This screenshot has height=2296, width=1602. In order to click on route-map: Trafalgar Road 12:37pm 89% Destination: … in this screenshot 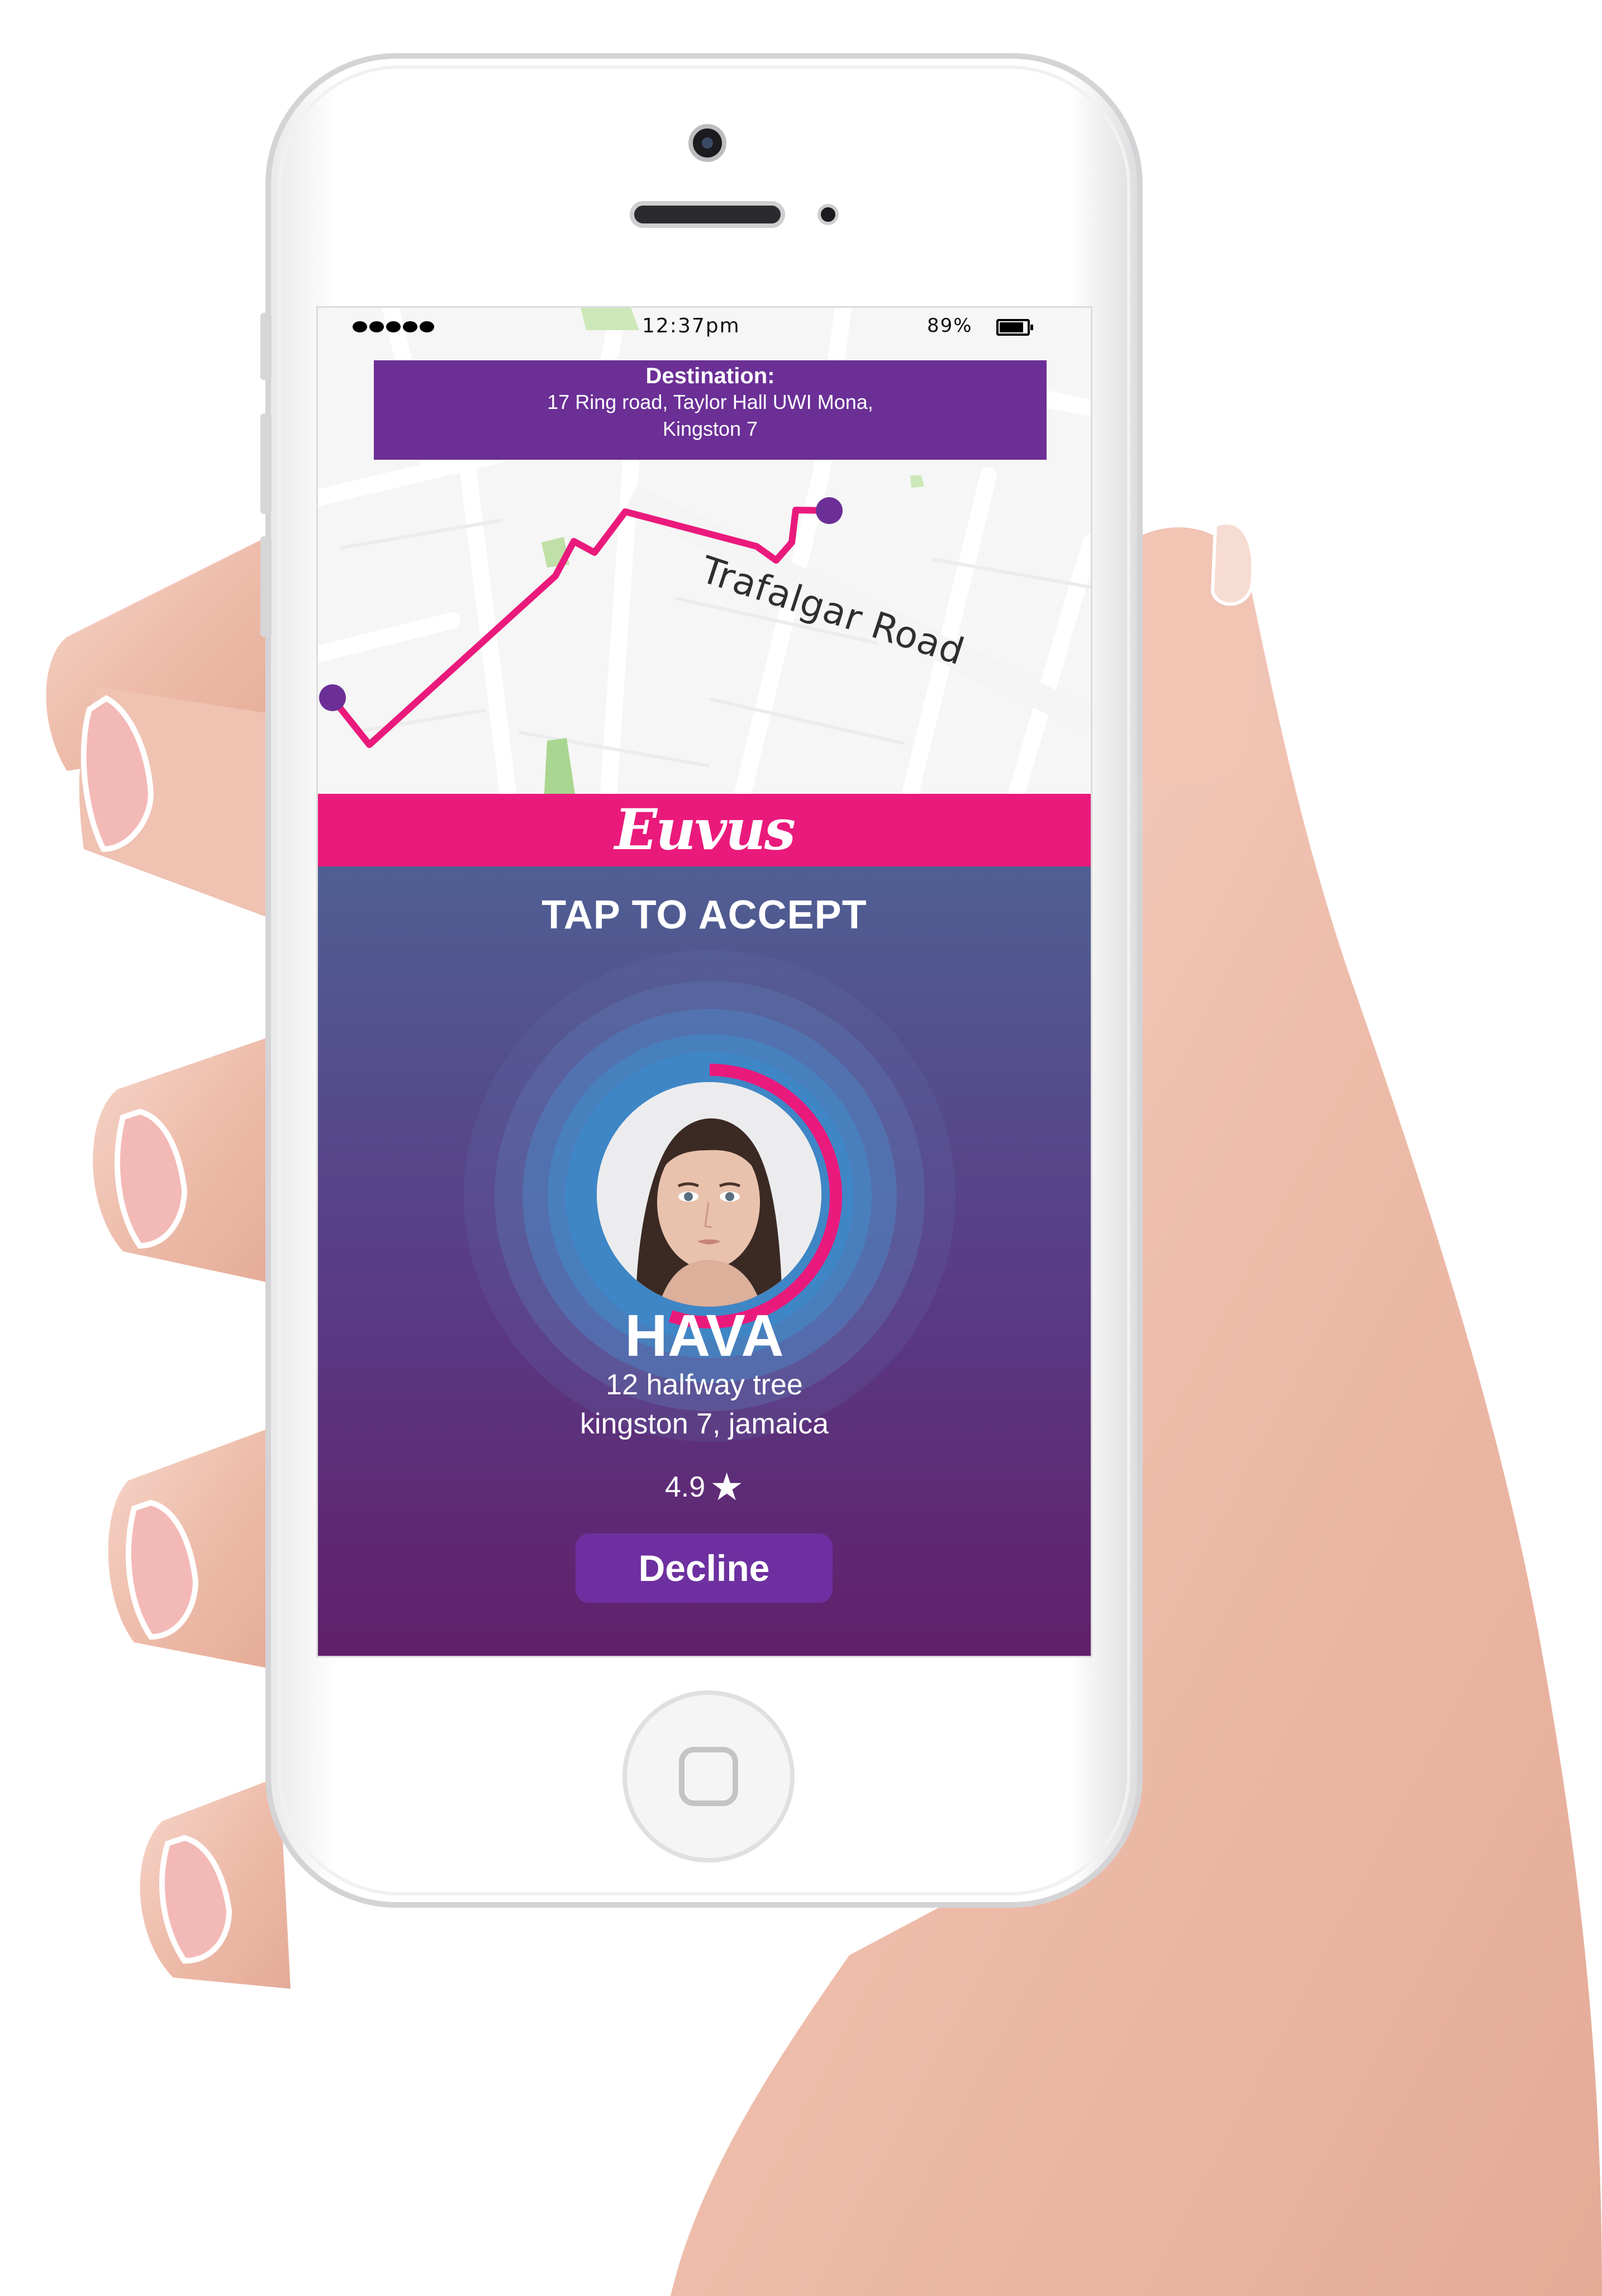, I will do `click(704, 551)`.